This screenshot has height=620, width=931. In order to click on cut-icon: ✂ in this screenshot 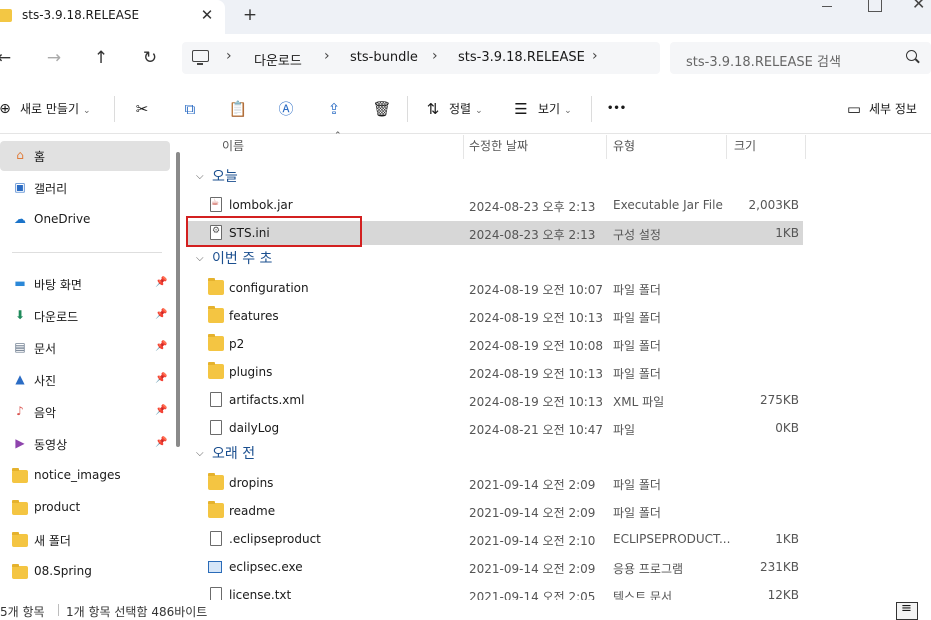, I will do `click(142, 109)`.